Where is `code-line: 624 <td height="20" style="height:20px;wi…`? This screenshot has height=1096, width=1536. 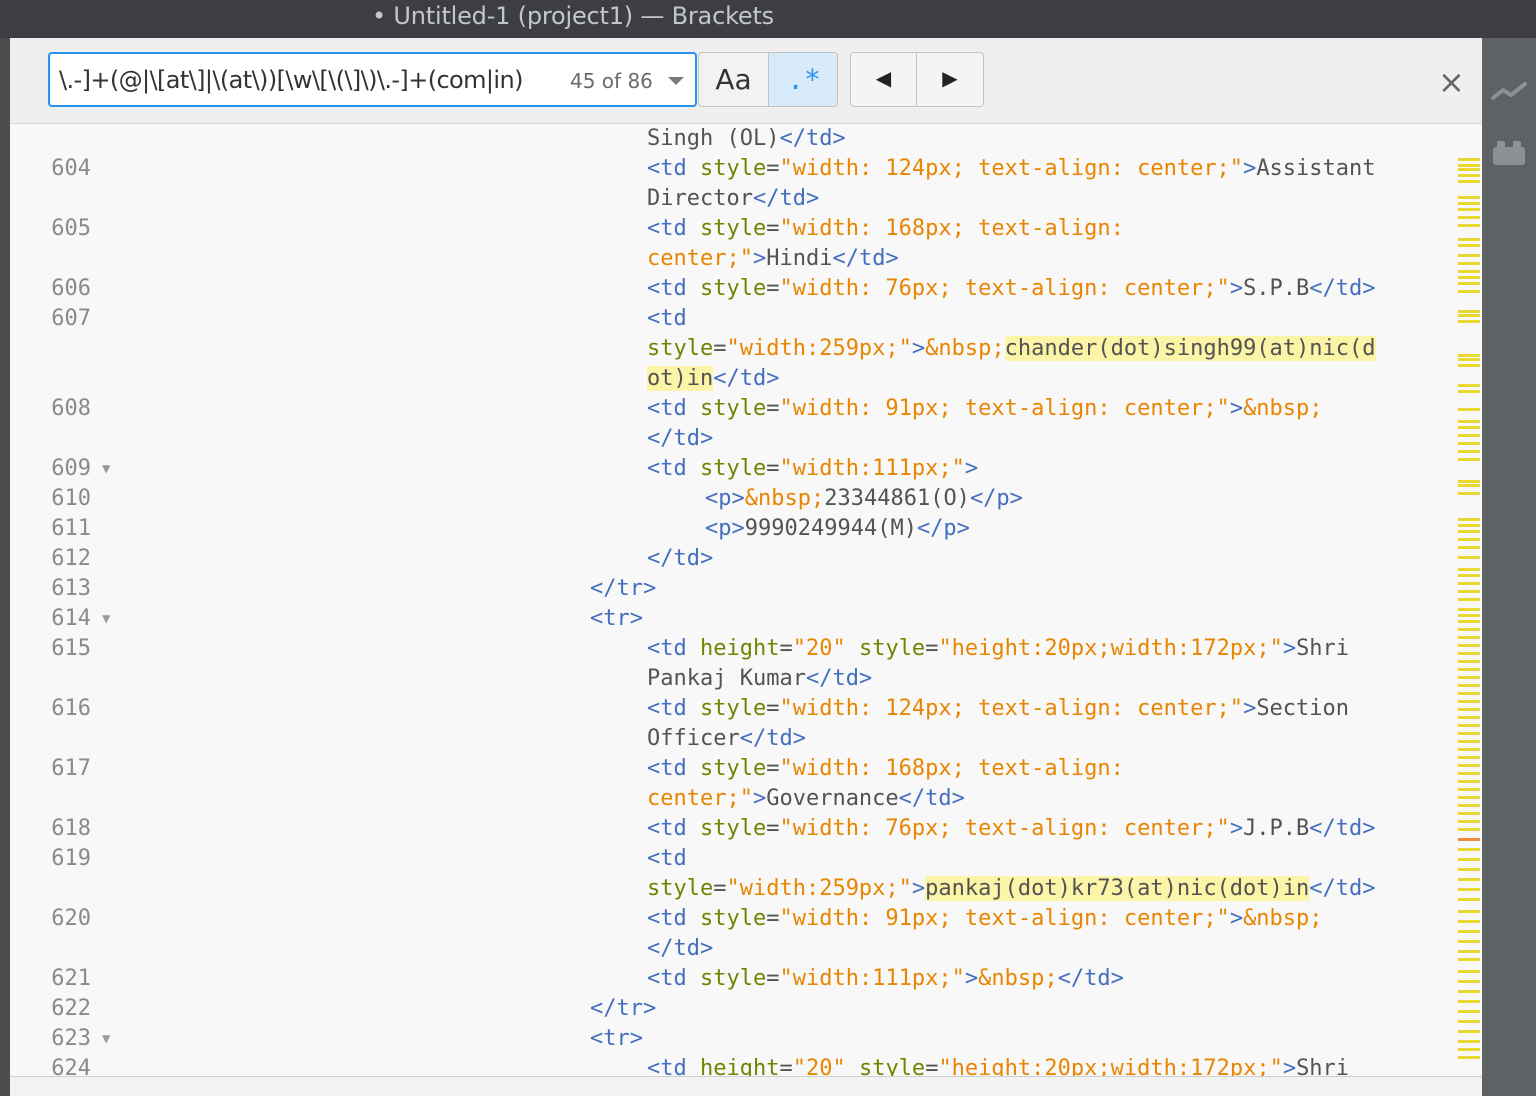 code-line: 624 <td height="20" style="height:20px;wi… is located at coordinates (730, 1065).